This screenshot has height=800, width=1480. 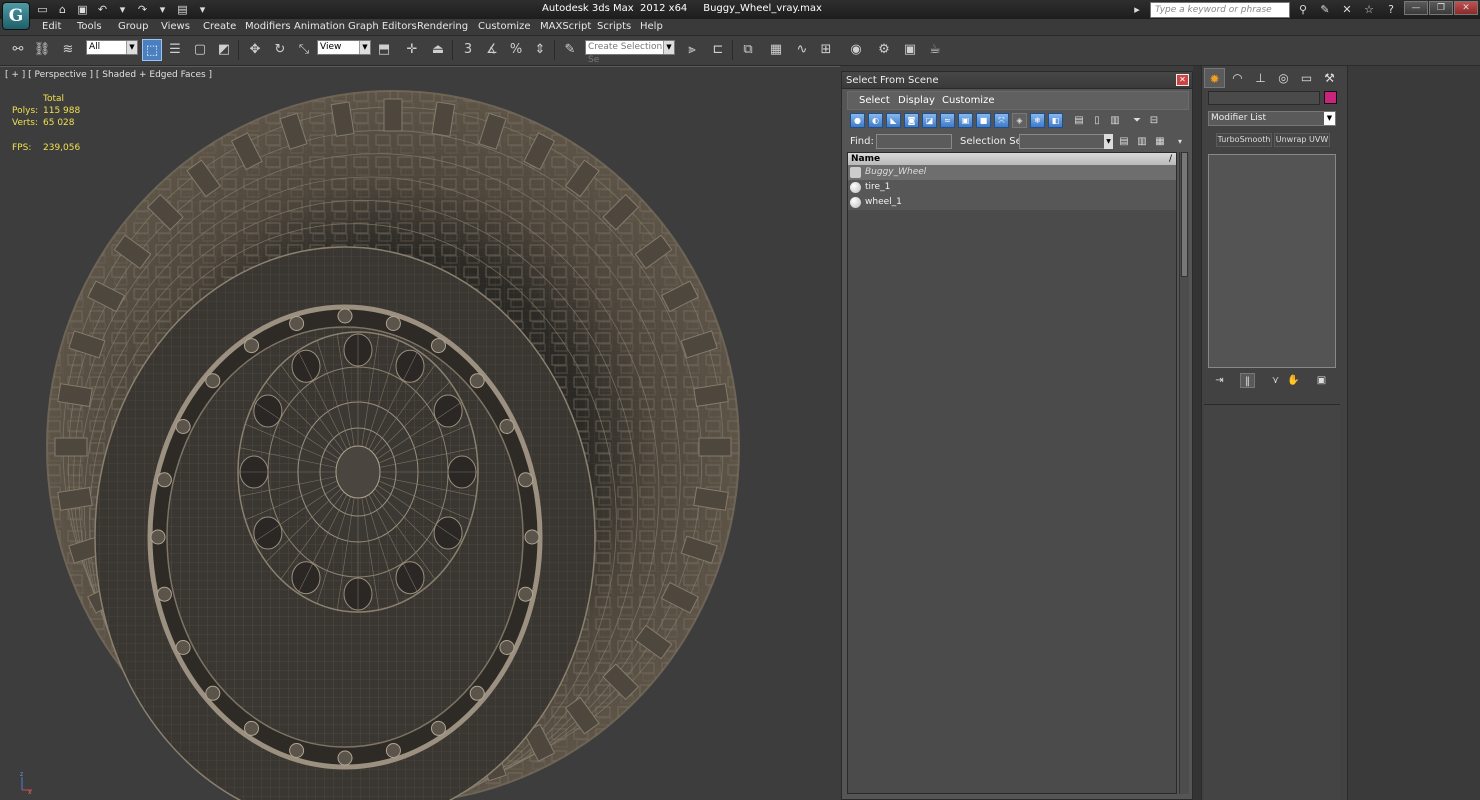 What do you see at coordinates (540, 50) in the screenshot?
I see `spinner-snap-icon: ⇕` at bounding box center [540, 50].